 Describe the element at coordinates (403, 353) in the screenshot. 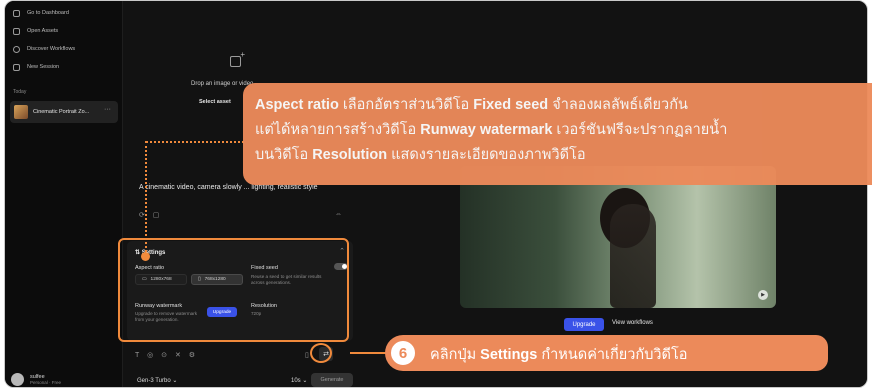

I see `step-number: 6` at that location.